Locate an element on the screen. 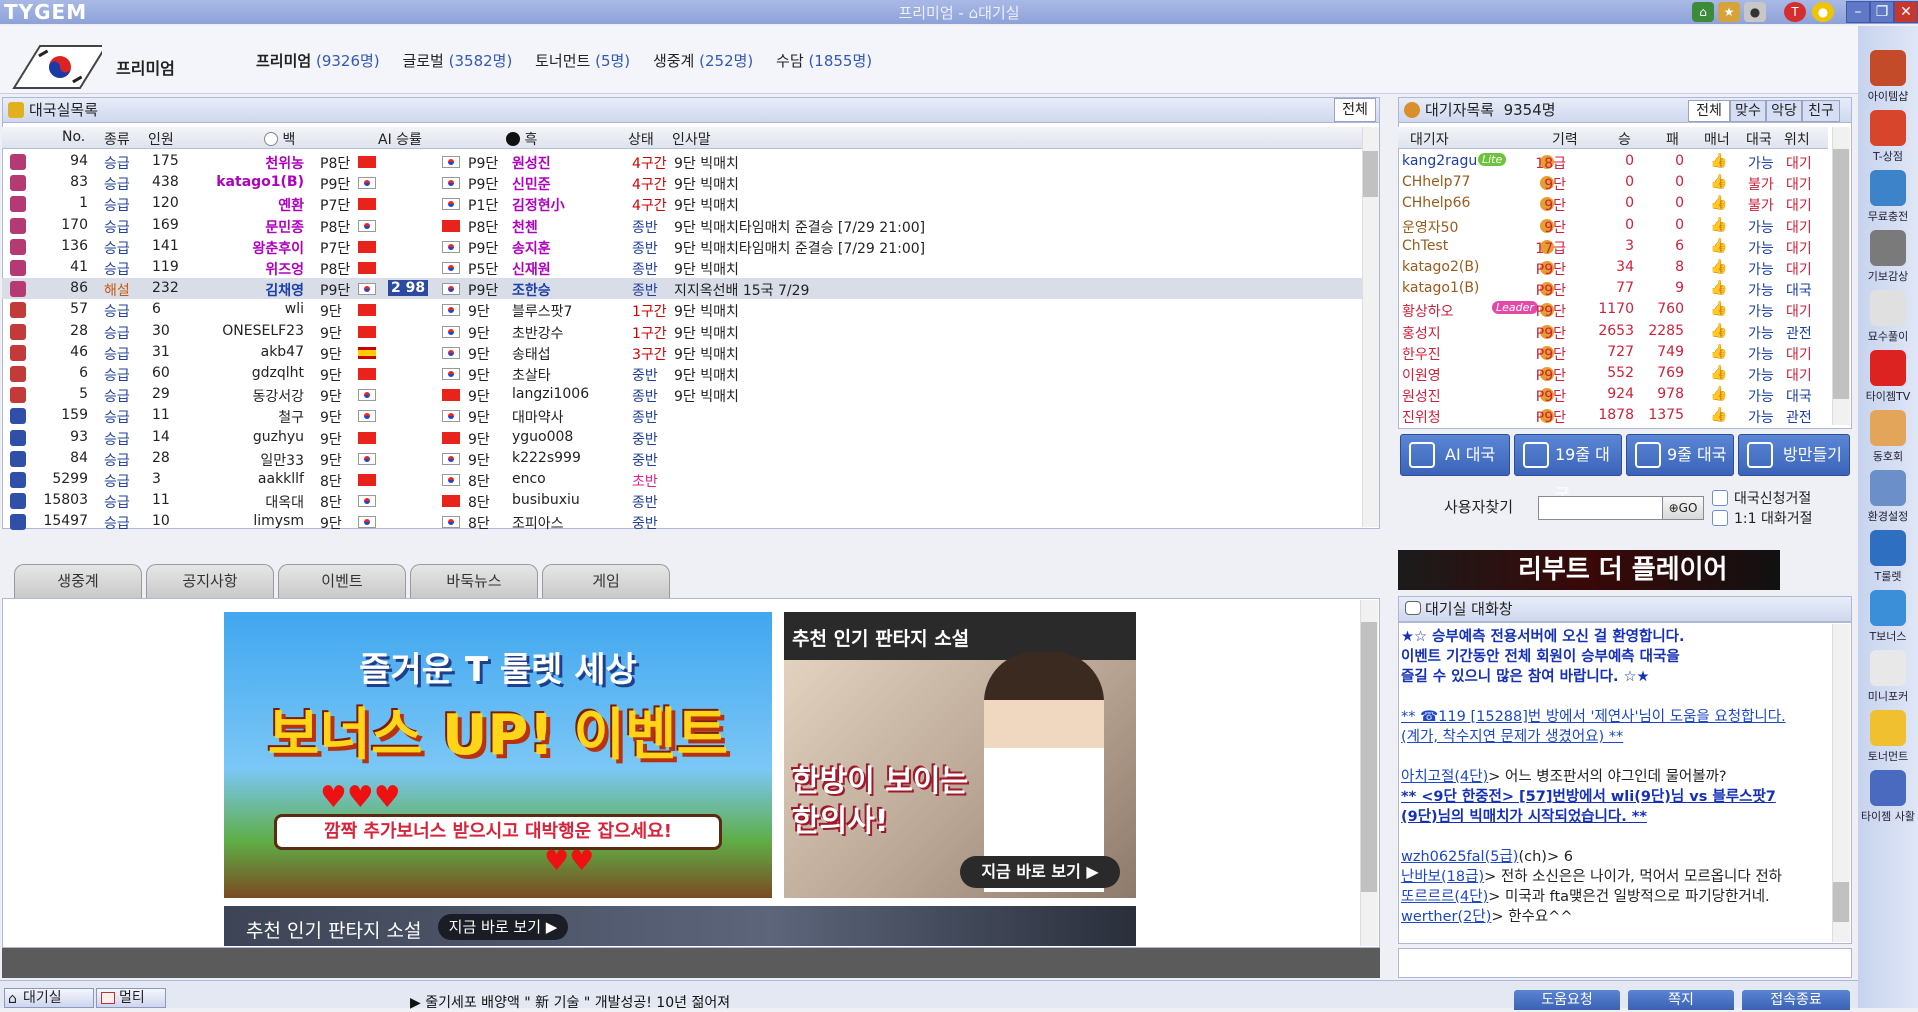 The image size is (1918, 1012). chat-speaker: wzh0625fal(5급) is located at coordinates (1459, 857).